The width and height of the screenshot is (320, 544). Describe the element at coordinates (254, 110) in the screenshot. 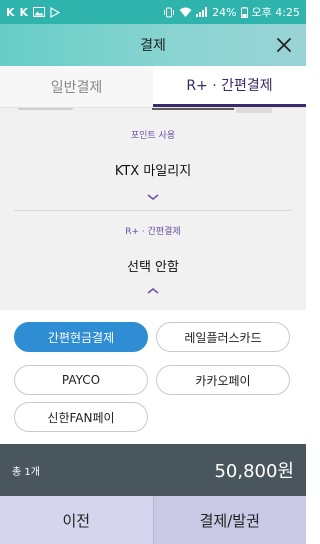

I see `peek-button` at that location.